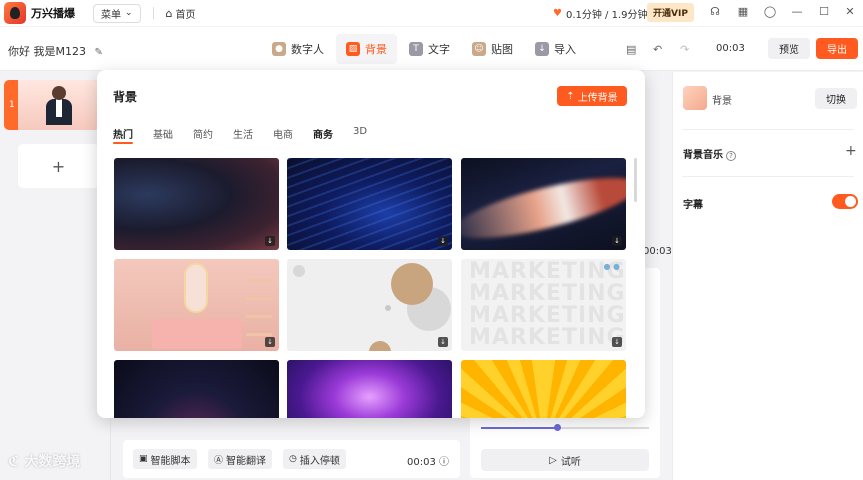 The width and height of the screenshot is (863, 480). Describe the element at coordinates (170, 461) in the screenshot. I see `chip-label: 智能脚本` at that location.